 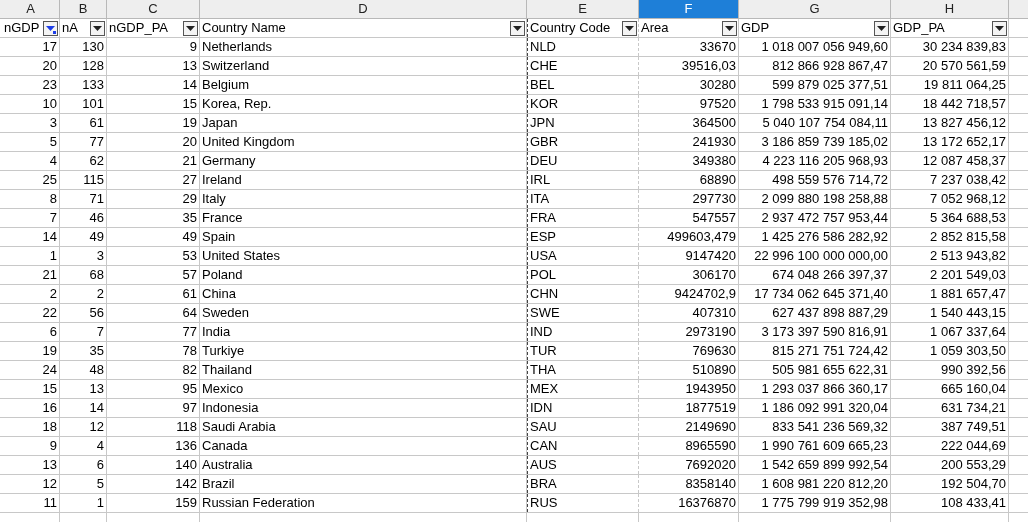 I want to click on table-cell-text: 97520, so click(x=717, y=104).